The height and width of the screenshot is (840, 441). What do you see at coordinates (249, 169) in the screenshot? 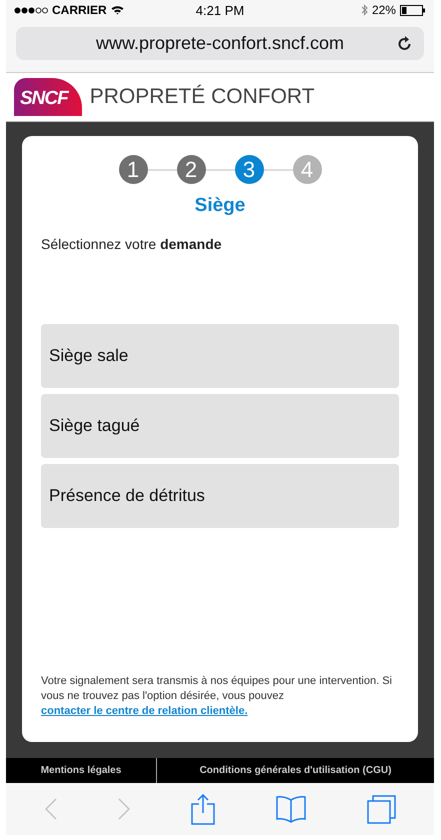
I see `step-indicator: 3` at bounding box center [249, 169].